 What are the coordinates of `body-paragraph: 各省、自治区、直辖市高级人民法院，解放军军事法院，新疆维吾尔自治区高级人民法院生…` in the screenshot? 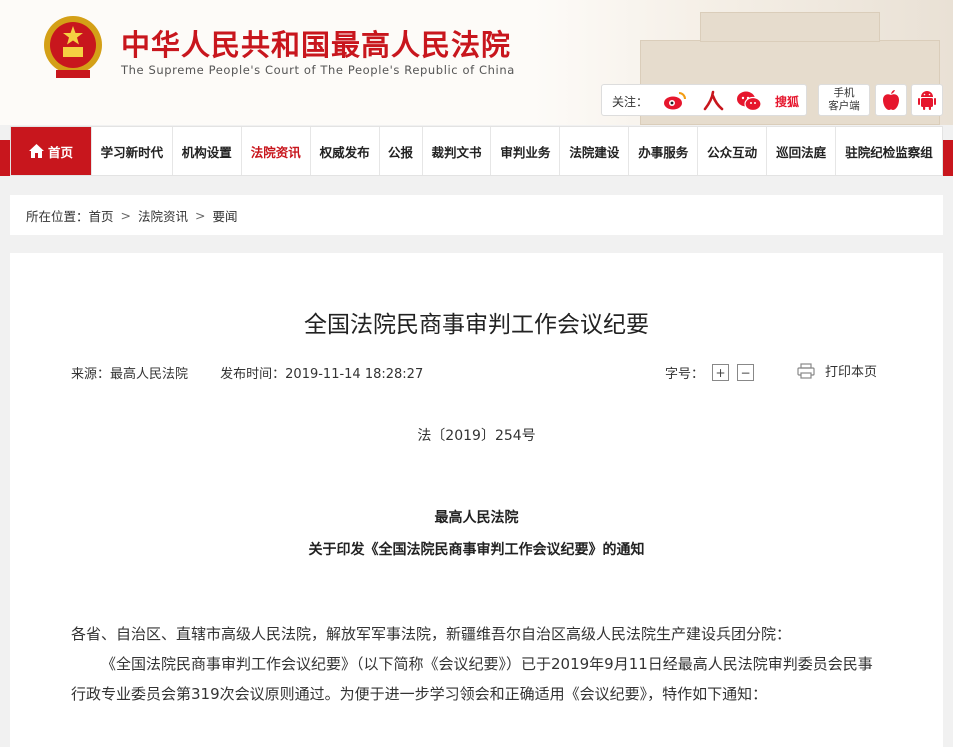 It's located at (431, 634).